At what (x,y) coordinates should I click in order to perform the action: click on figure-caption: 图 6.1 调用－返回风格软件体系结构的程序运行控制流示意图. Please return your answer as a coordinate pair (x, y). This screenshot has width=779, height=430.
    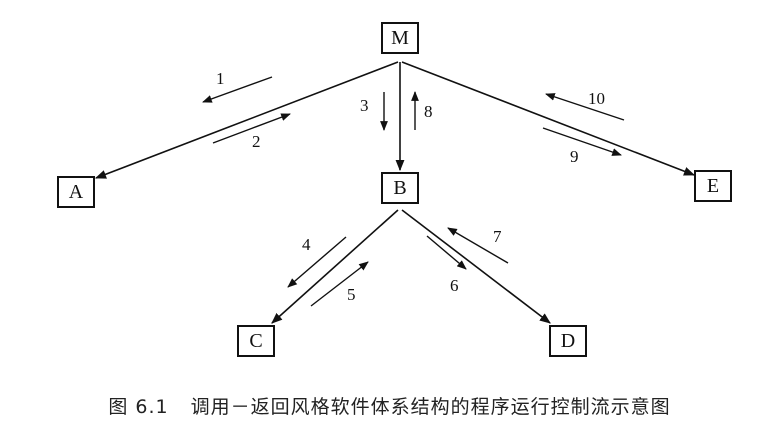
    Looking at the image, I should click on (389, 405).